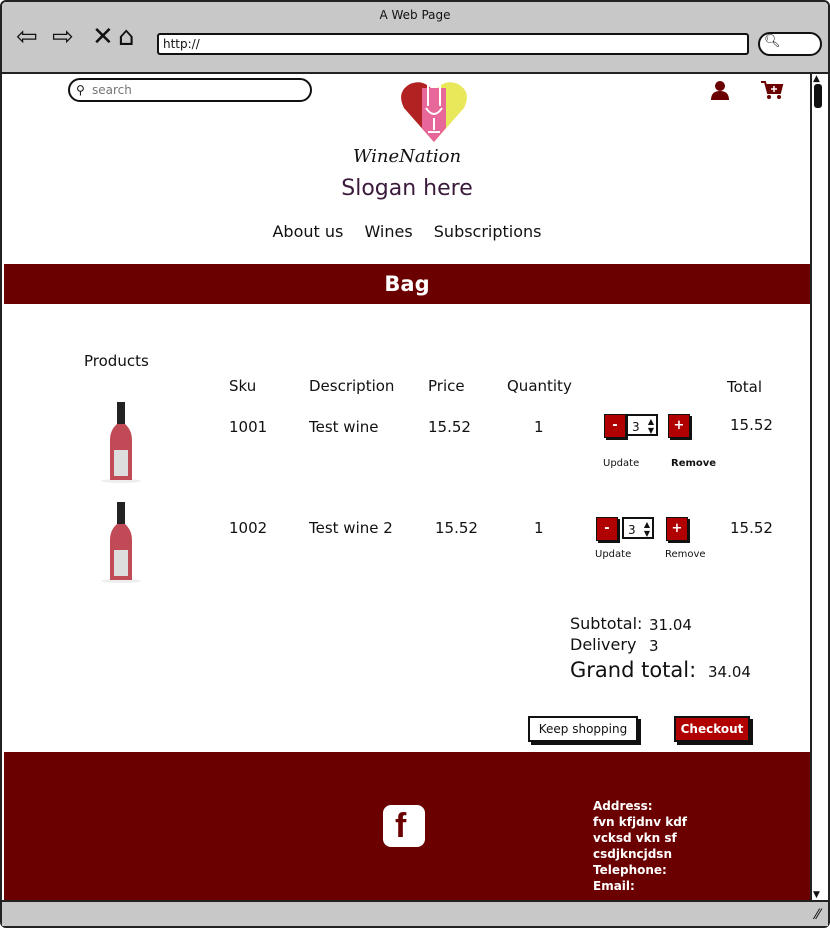 The image size is (830, 928). Describe the element at coordinates (818, 96) in the screenshot. I see `scroll-thumb` at that location.